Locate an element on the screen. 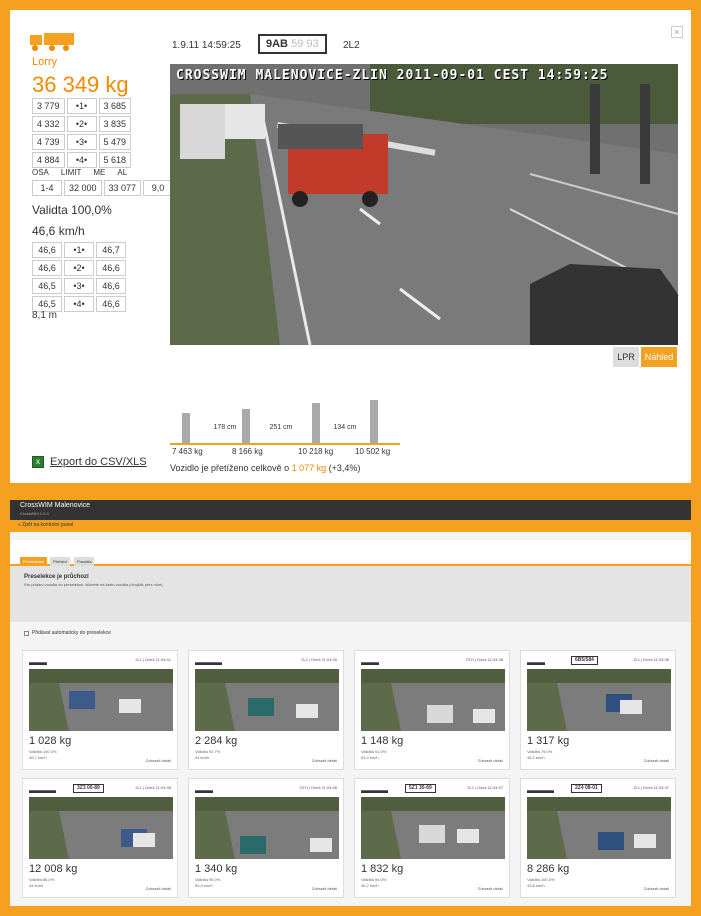 This screenshot has width=701, height=916. speed-value: 46,6 km/h is located at coordinates (58, 231).